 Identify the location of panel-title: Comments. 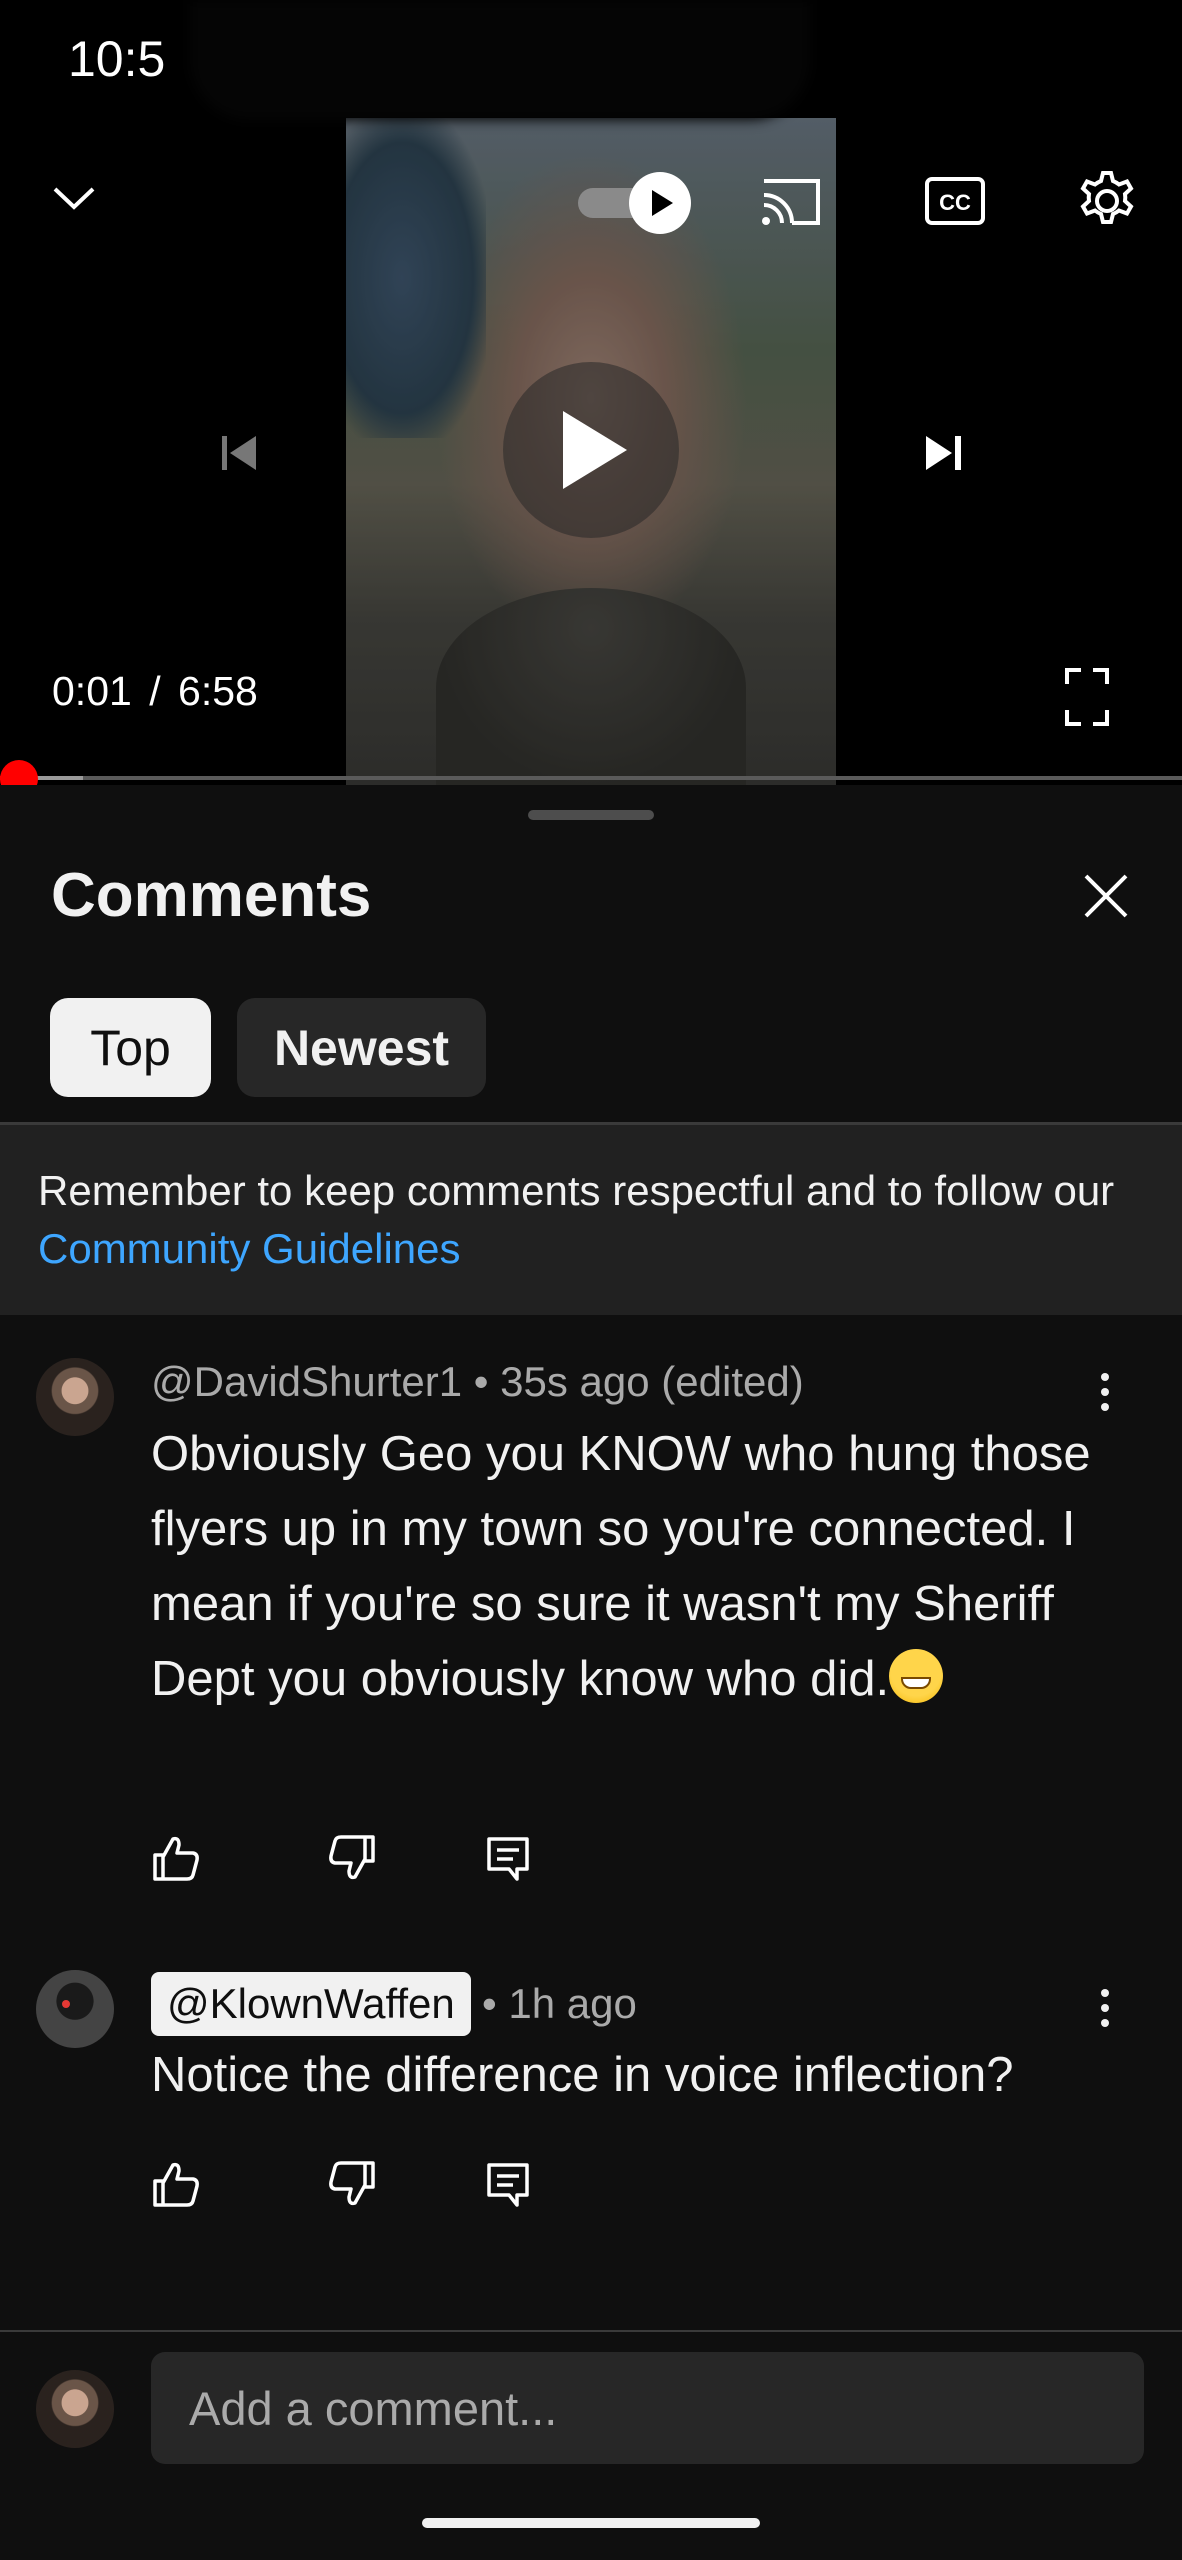
(211, 895).